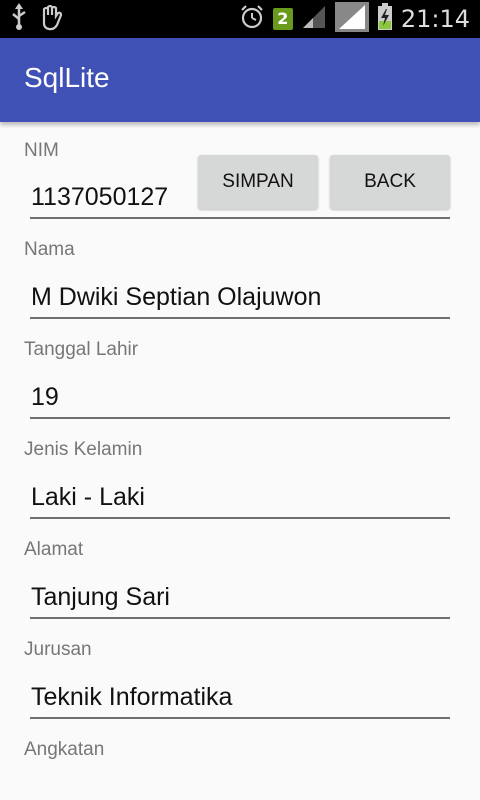  Describe the element at coordinates (131, 697) in the screenshot. I see `jurusan-field: Teknik Informatika` at that location.